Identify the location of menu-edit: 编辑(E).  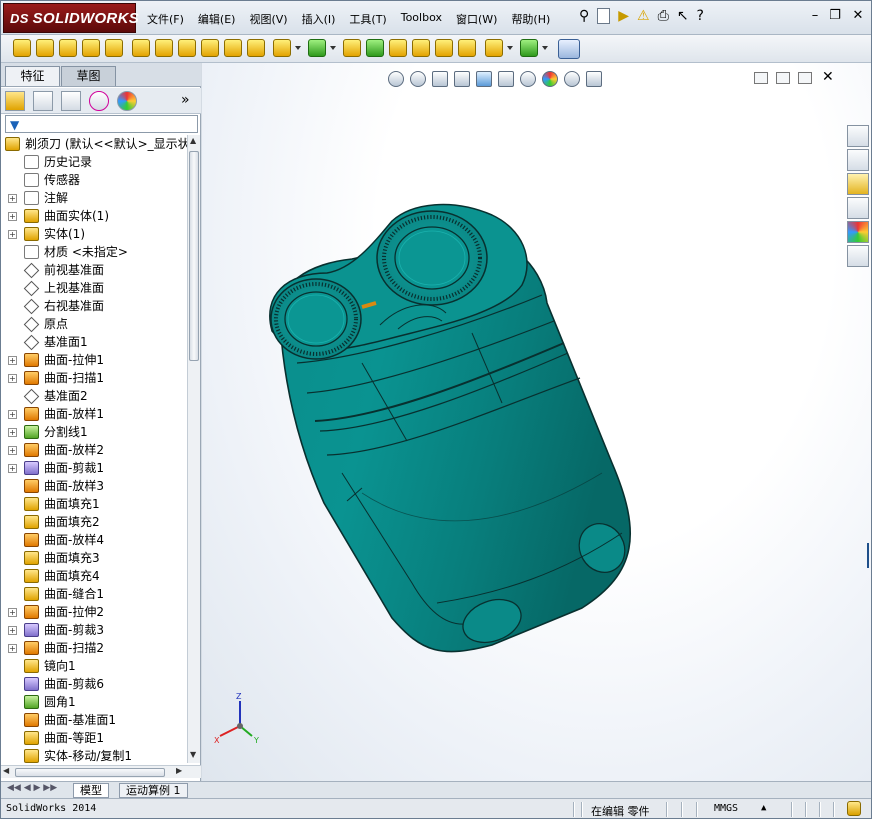
(217, 19).